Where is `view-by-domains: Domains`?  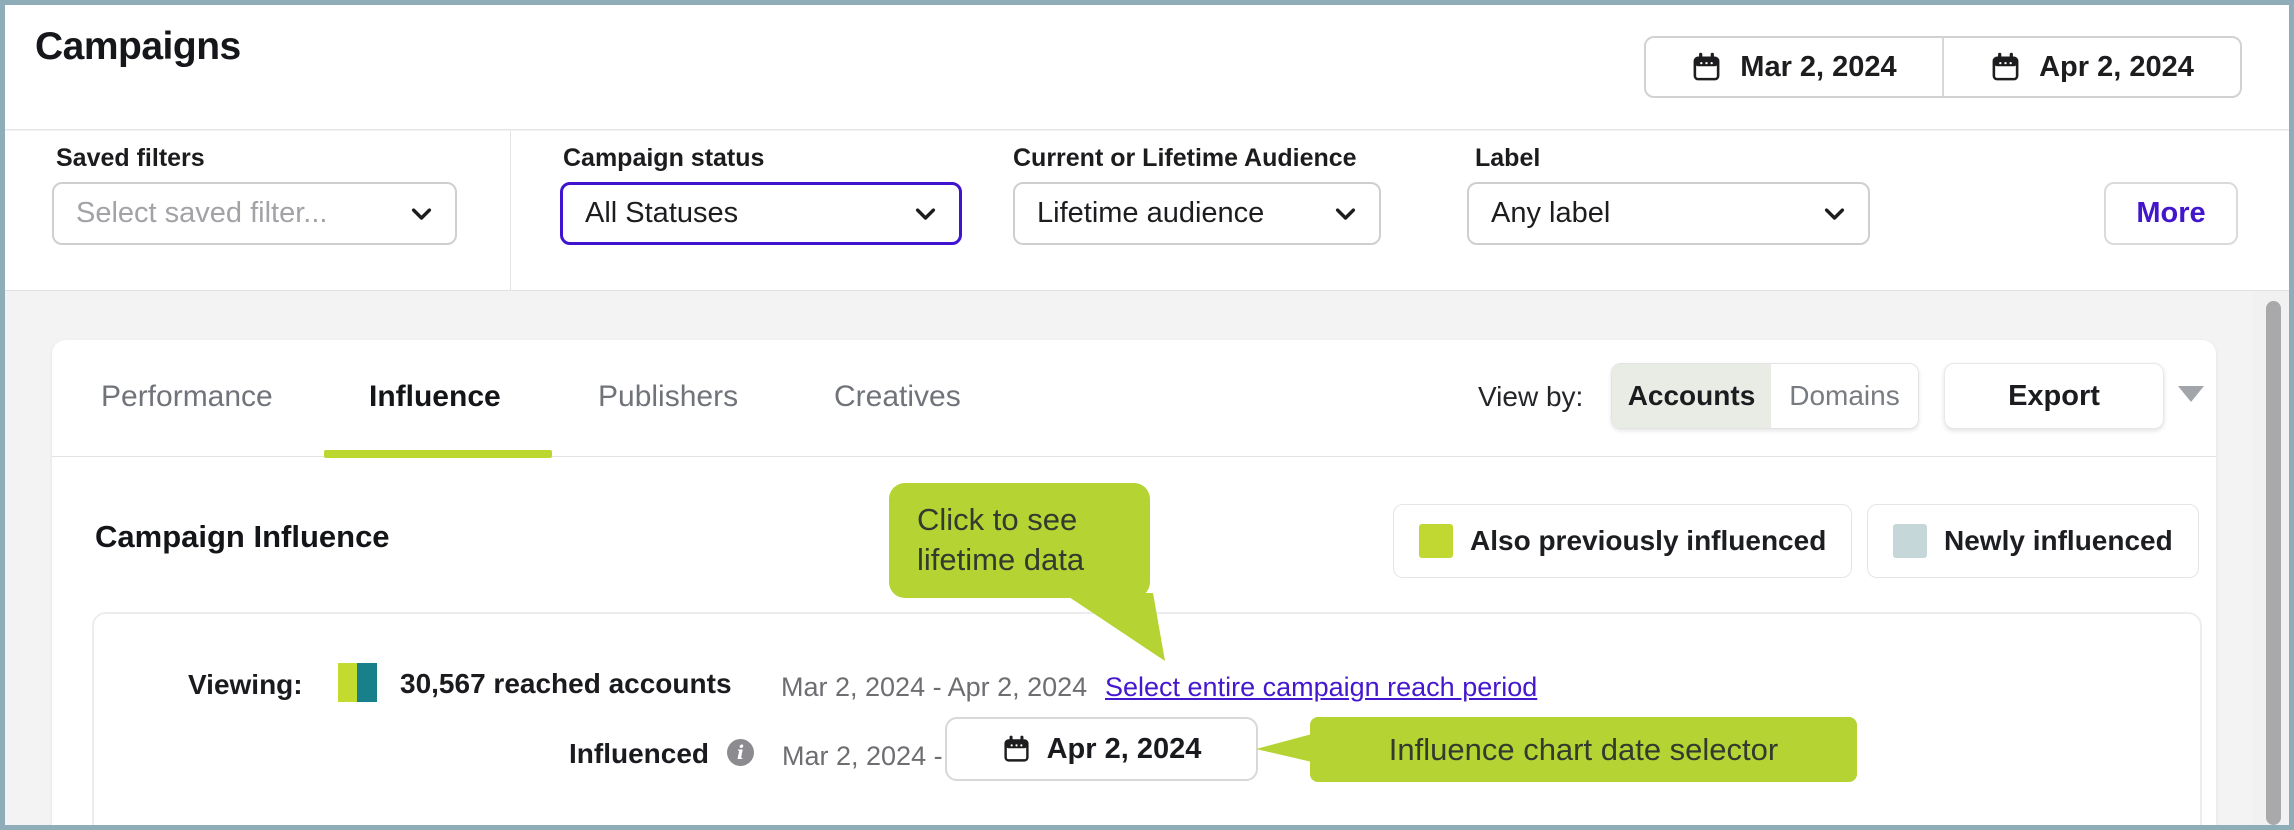
view-by-domains: Domains is located at coordinates (1844, 396).